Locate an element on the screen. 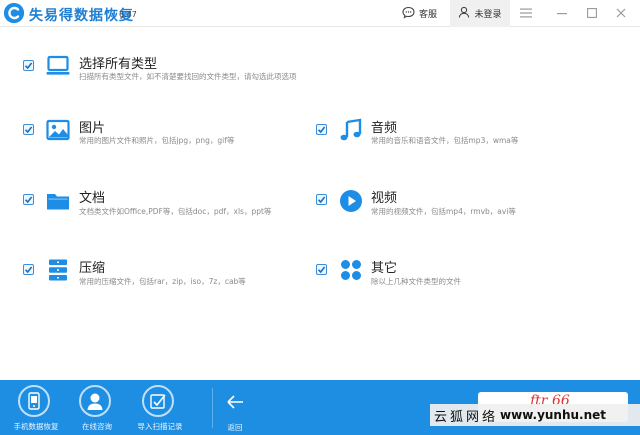  customer-service-label: 客服 is located at coordinates (428, 15).